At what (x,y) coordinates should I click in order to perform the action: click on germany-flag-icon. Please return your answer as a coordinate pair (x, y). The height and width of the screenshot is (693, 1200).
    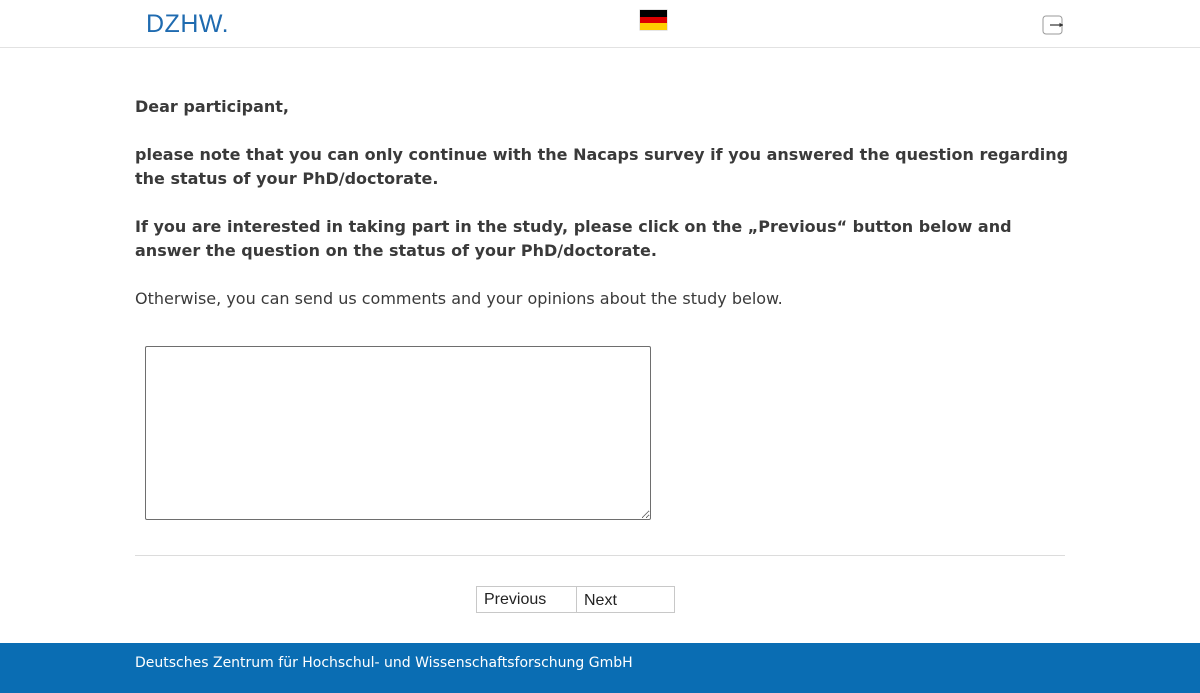
    Looking at the image, I should click on (653, 20).